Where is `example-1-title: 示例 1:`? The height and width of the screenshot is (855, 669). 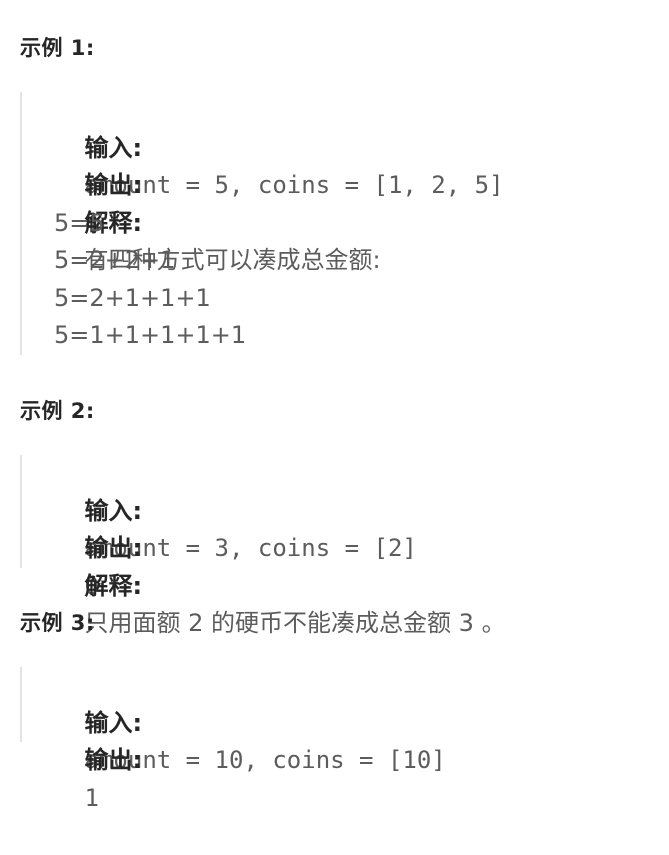
example-1-title: 示例 1: is located at coordinates (57, 48).